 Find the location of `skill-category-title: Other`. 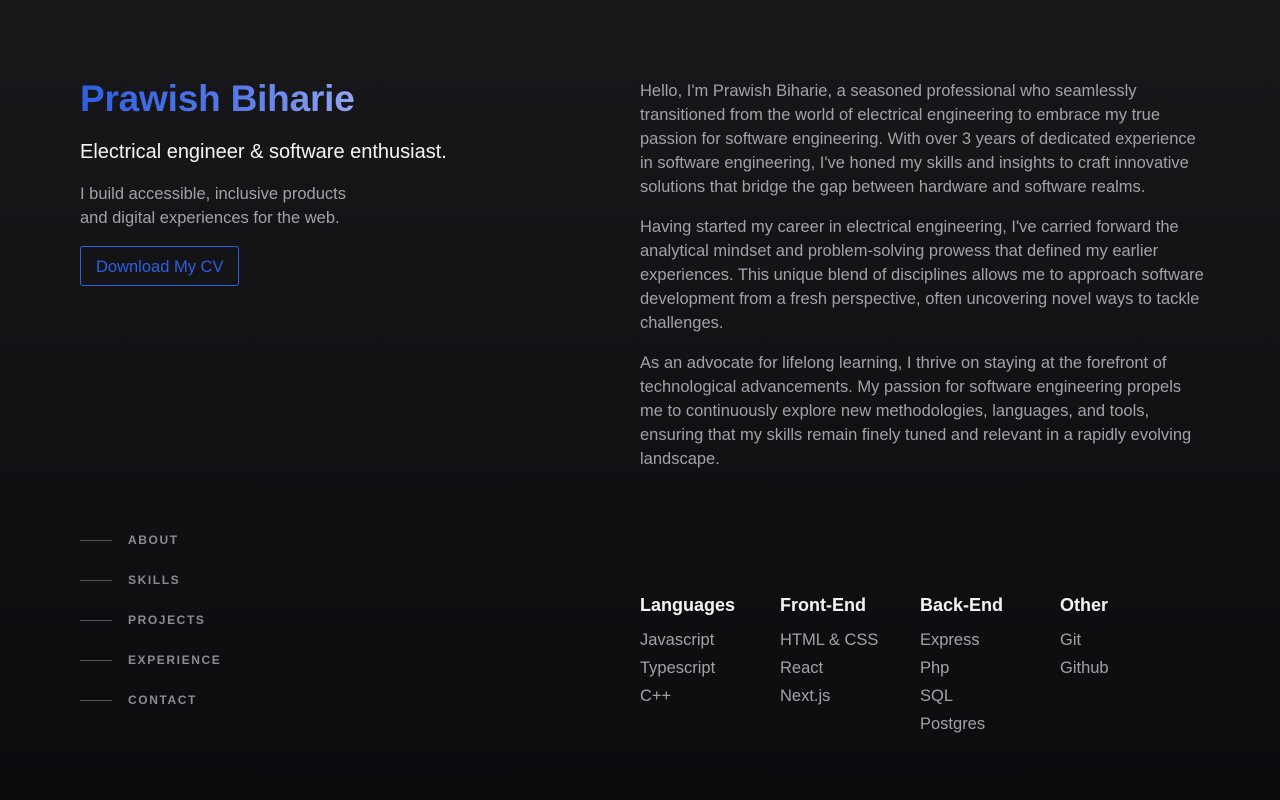

skill-category-title: Other is located at coordinates (1084, 605).